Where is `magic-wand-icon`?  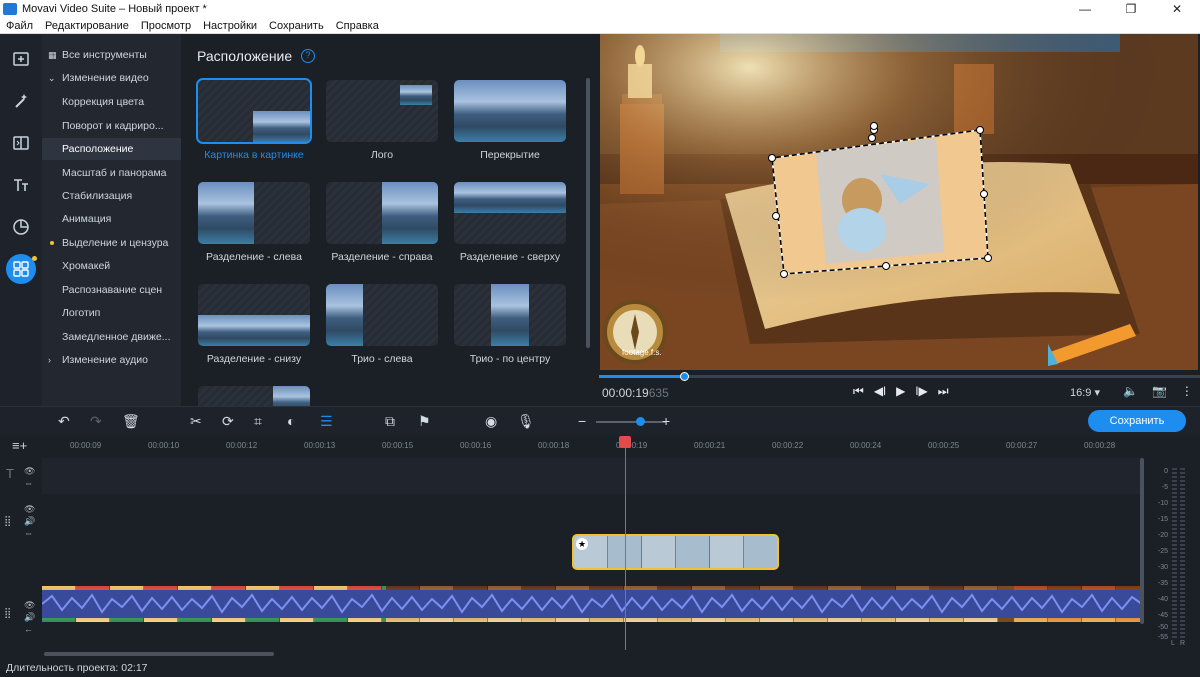
magic-wand-icon is located at coordinates (21, 101).